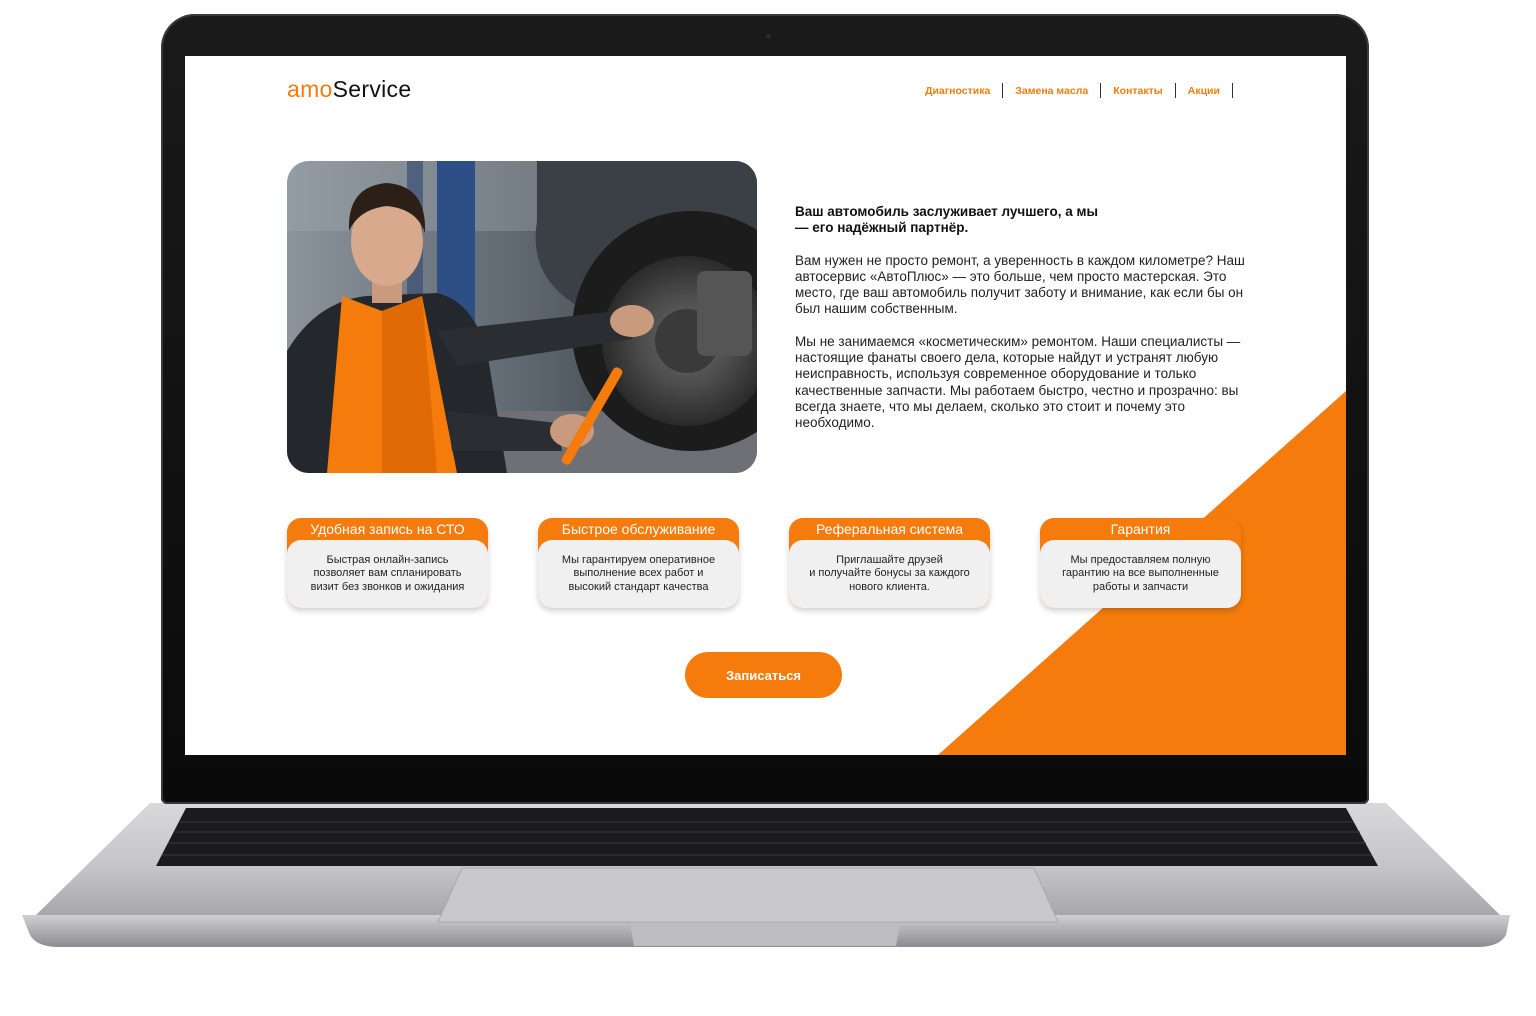 This screenshot has width=1536, height=1016. I want to click on feature-card-title: Гарантия, so click(1140, 529).